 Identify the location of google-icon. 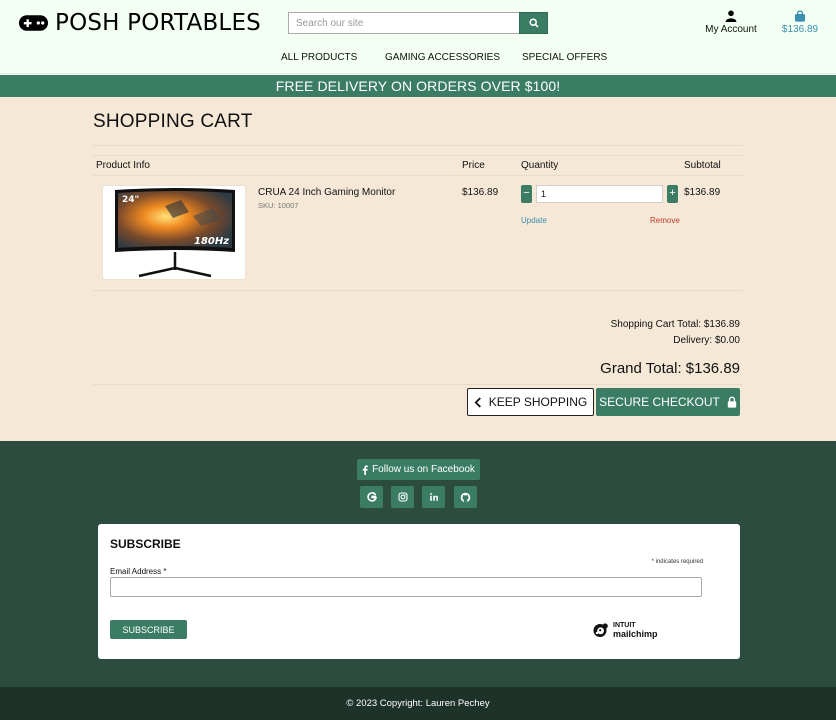
(371, 497).